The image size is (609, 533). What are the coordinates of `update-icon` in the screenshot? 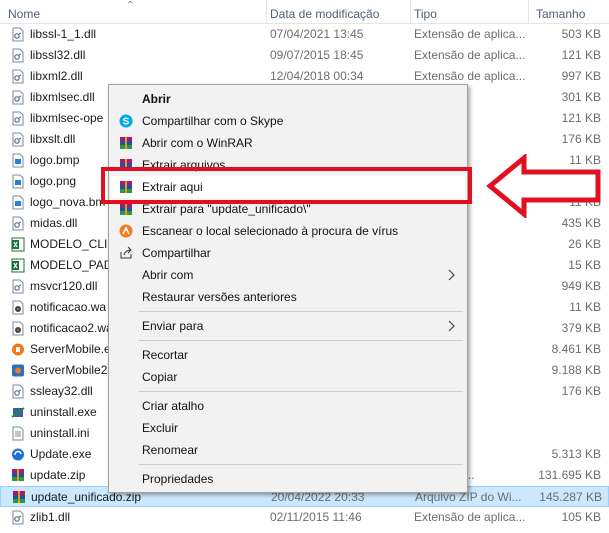 It's located at (18, 454).